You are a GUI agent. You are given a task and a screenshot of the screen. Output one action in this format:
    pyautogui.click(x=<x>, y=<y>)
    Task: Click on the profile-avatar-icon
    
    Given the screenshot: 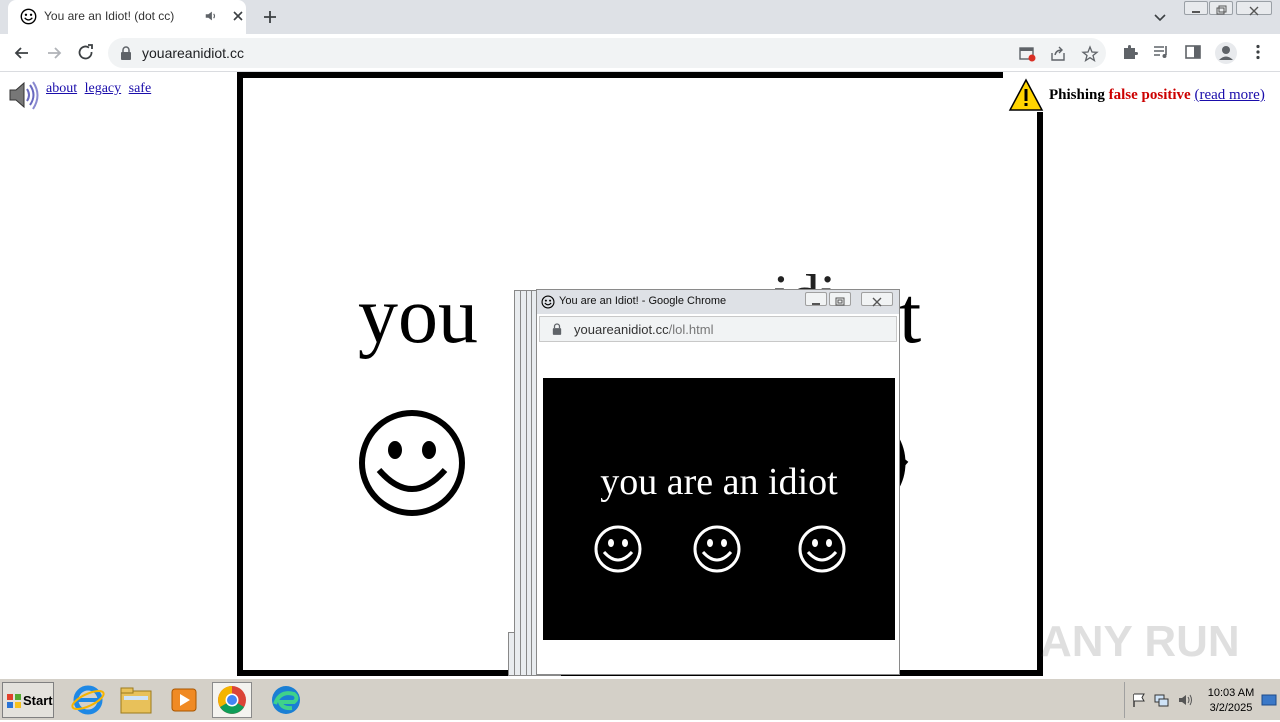 What is the action you would take?
    pyautogui.click(x=1226, y=53)
    